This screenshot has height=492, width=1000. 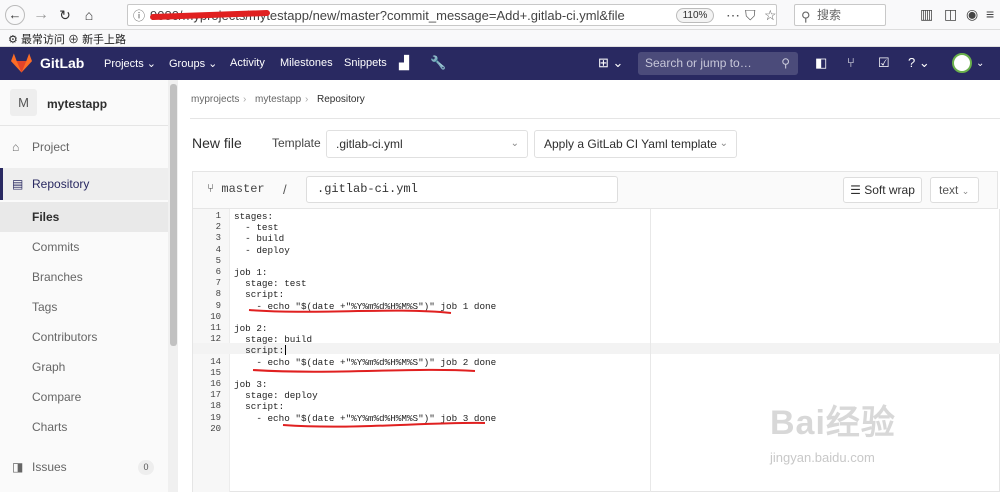 What do you see at coordinates (218, 238) in the screenshot?
I see `line-number: 3` at bounding box center [218, 238].